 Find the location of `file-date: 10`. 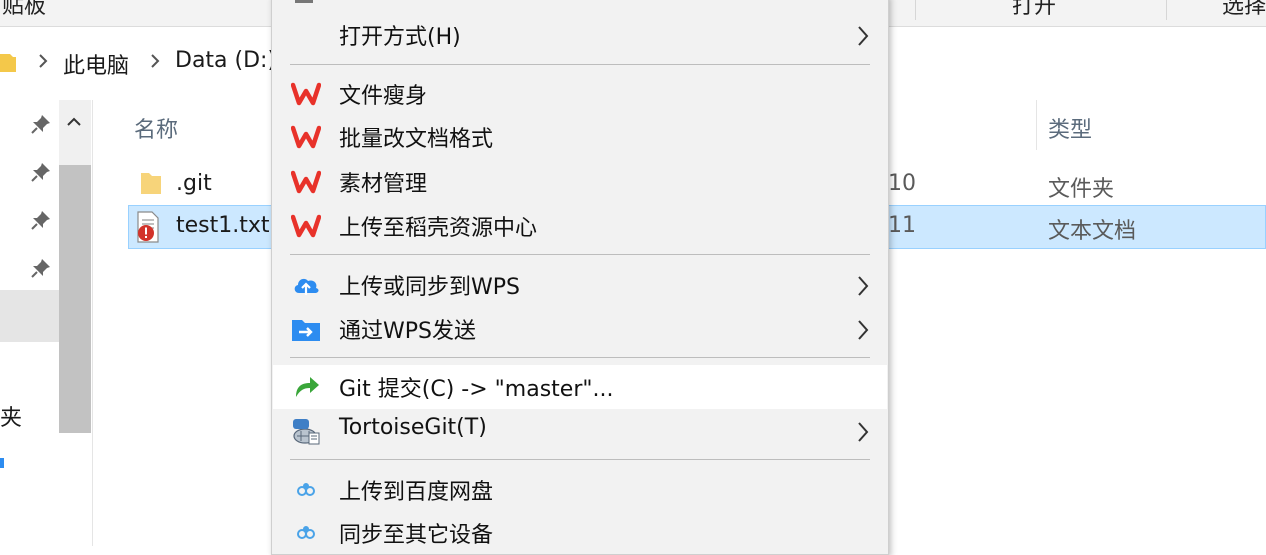

file-date: 10 is located at coordinates (902, 183).